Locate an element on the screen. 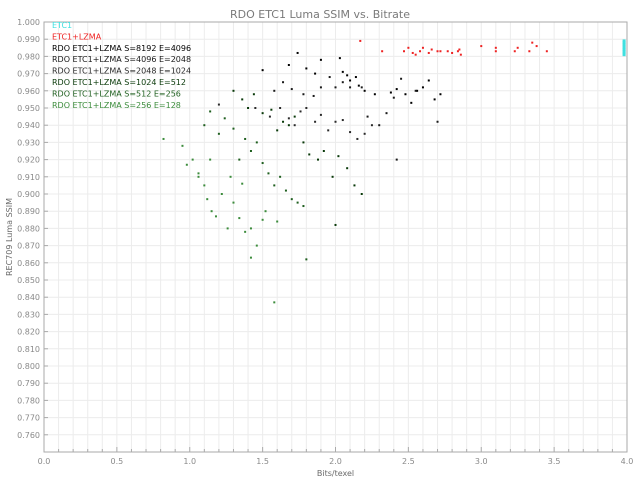 The width and height of the screenshot is (640, 480). x-tick-label: 0.0 is located at coordinates (44, 461).